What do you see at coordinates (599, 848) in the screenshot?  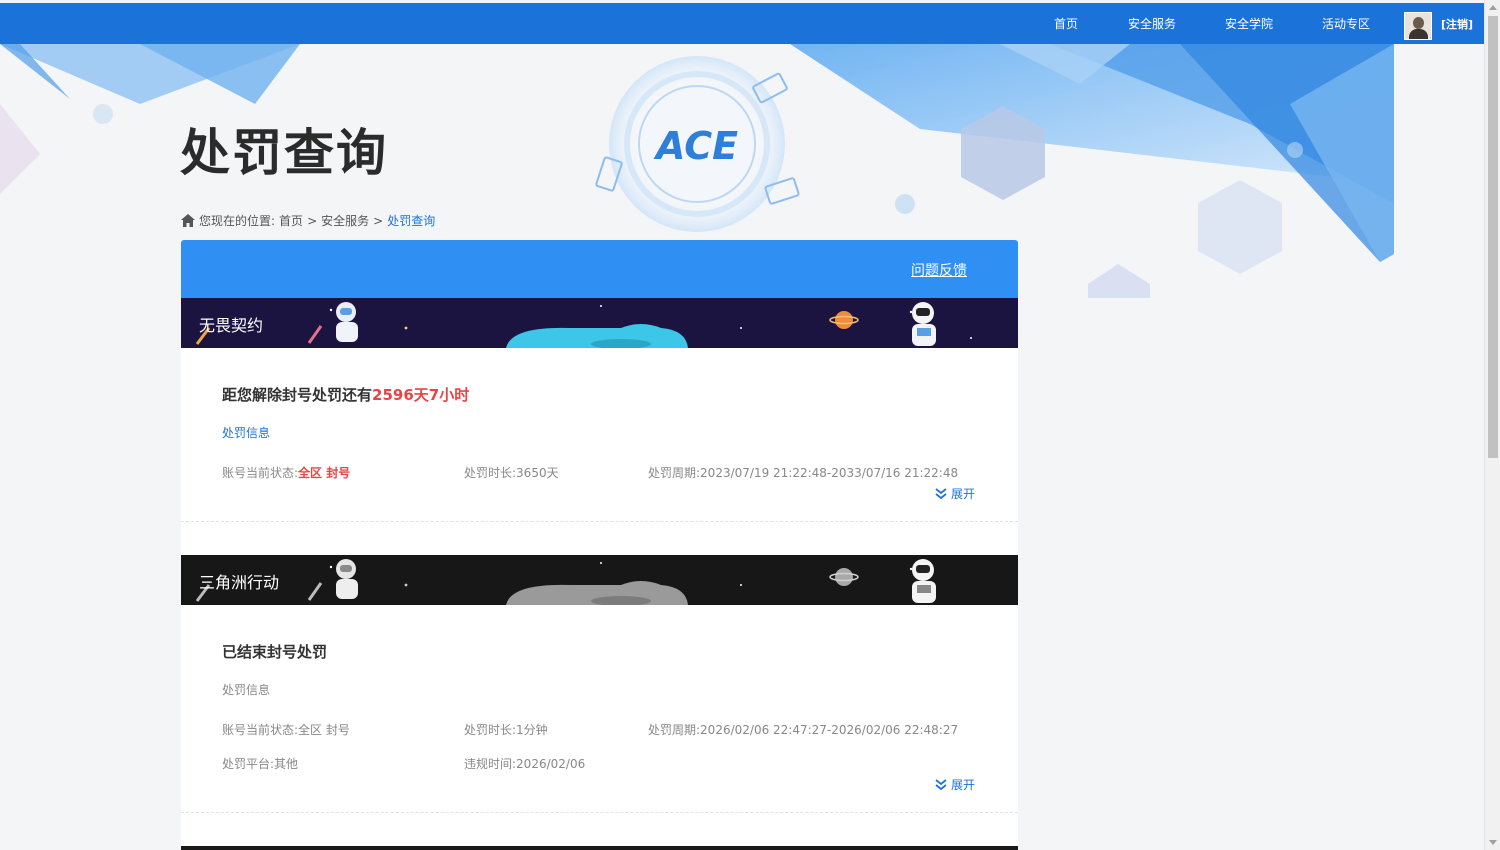 I see `game-banner-next` at bounding box center [599, 848].